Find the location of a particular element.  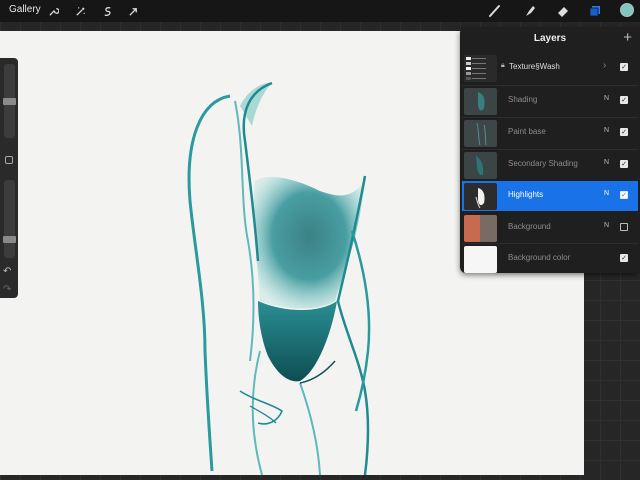

layer-name: Highlights is located at coordinates (526, 194).